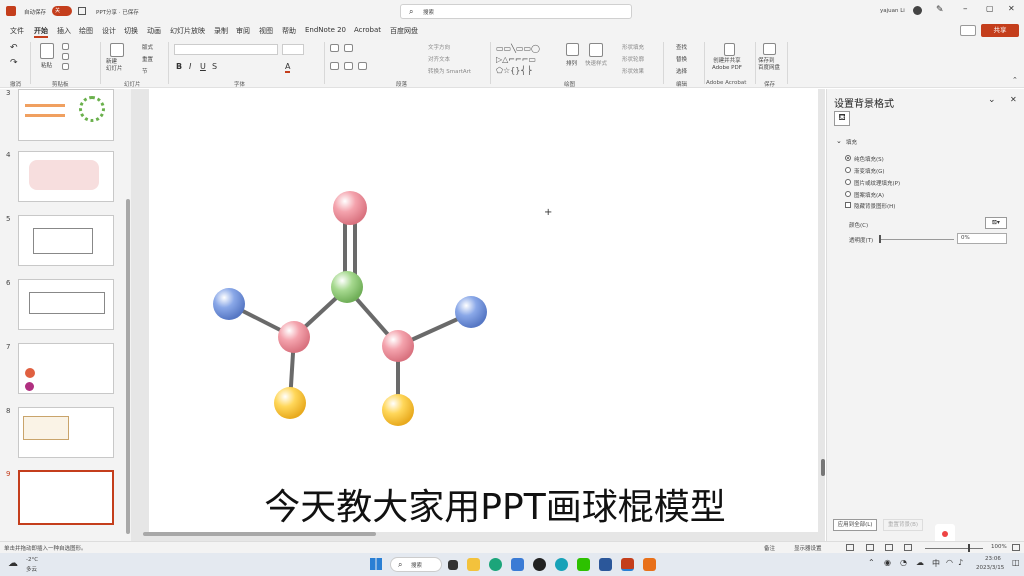 The width and height of the screenshot is (1024, 576). Describe the element at coordinates (145, 71) in the screenshot. I see `section-label: 节` at that location.